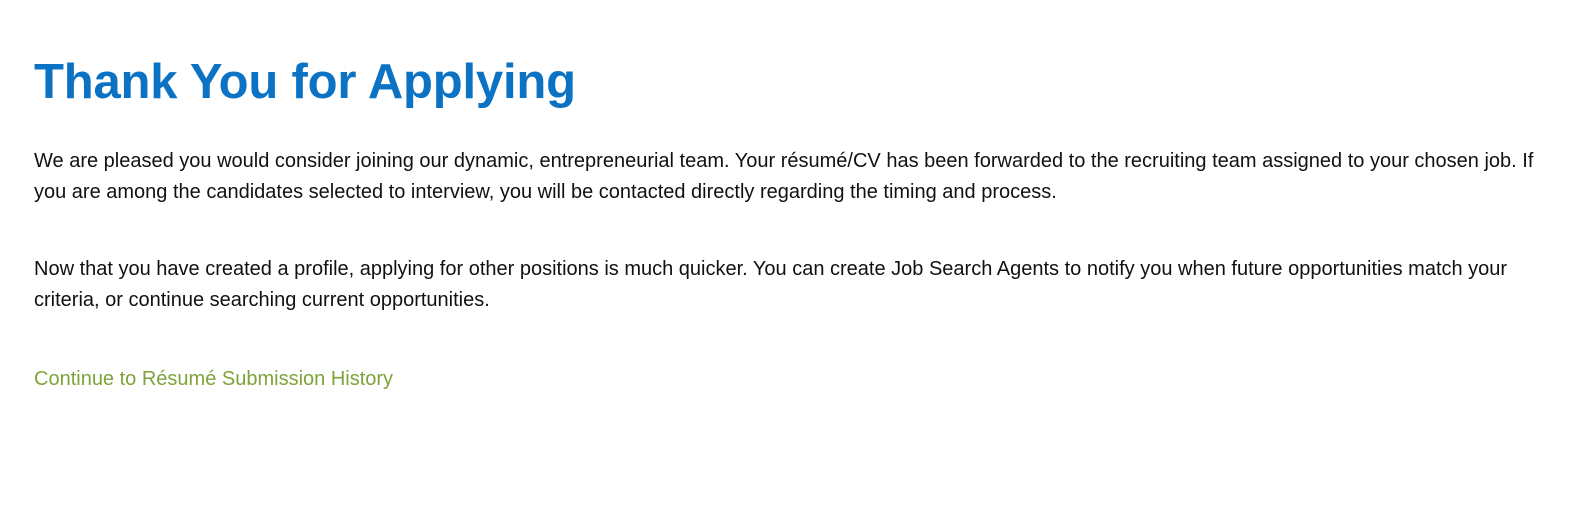 The height and width of the screenshot is (508, 1581). I want to click on continue-to-resume-history-link: Continue to Résumé Submission History, so click(213, 379).